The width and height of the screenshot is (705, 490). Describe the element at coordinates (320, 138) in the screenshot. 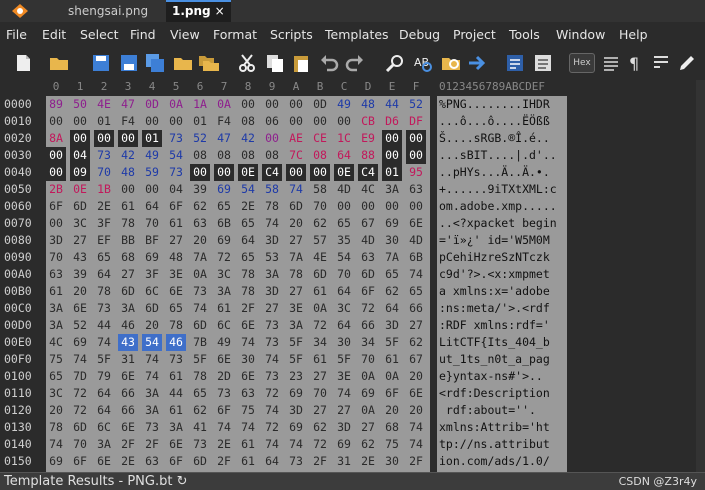

I see `hex-byte: CE` at that location.